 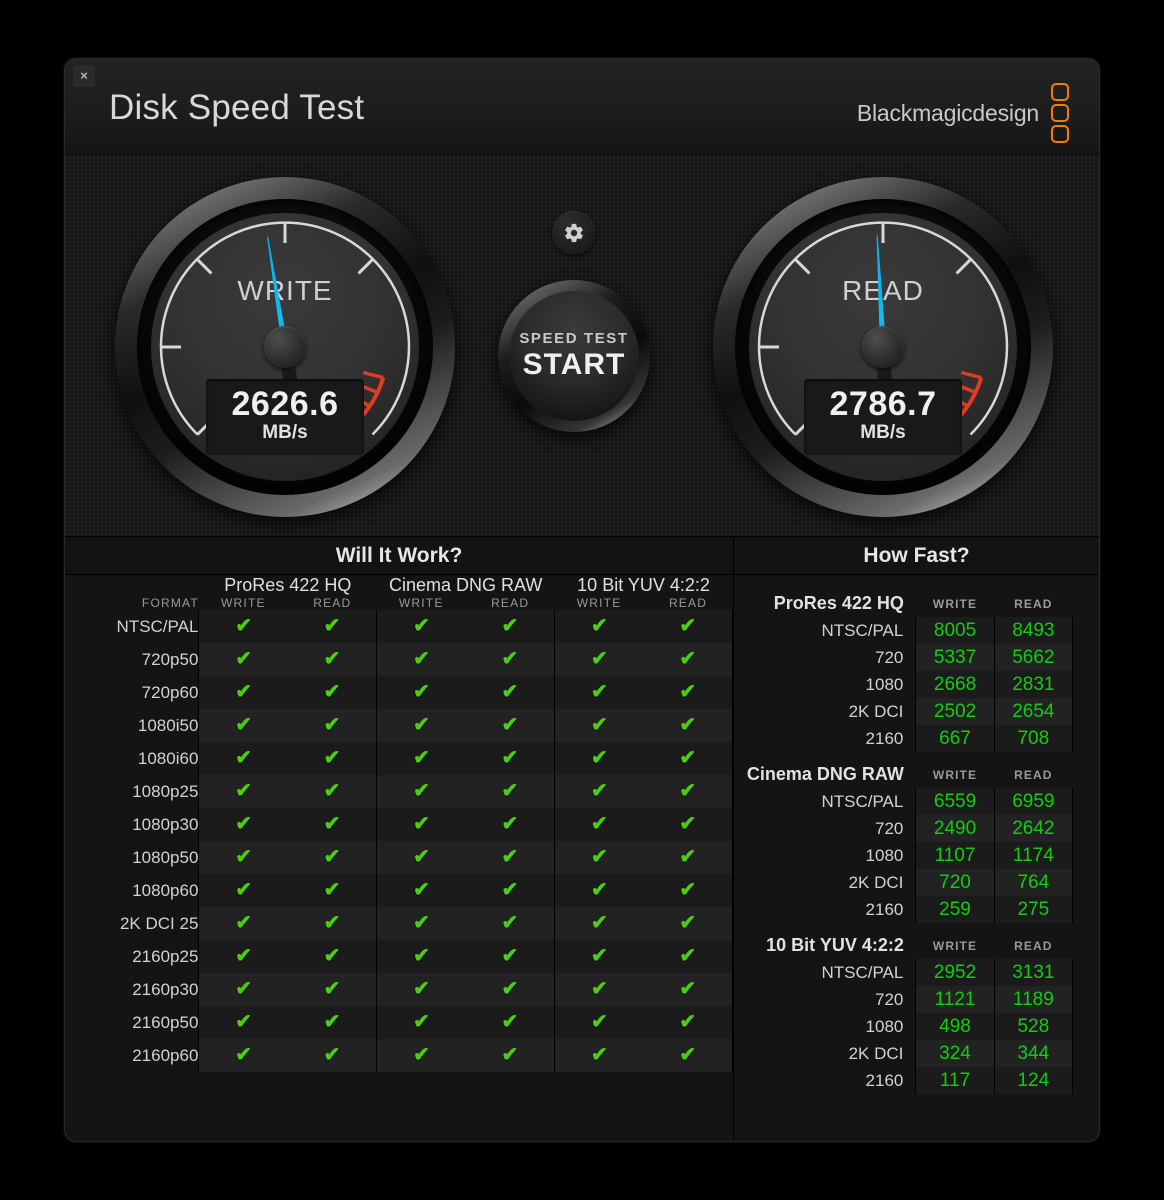 What do you see at coordinates (909, 882) in the screenshot?
I see `table-row: 2K DCI 720 764` at bounding box center [909, 882].